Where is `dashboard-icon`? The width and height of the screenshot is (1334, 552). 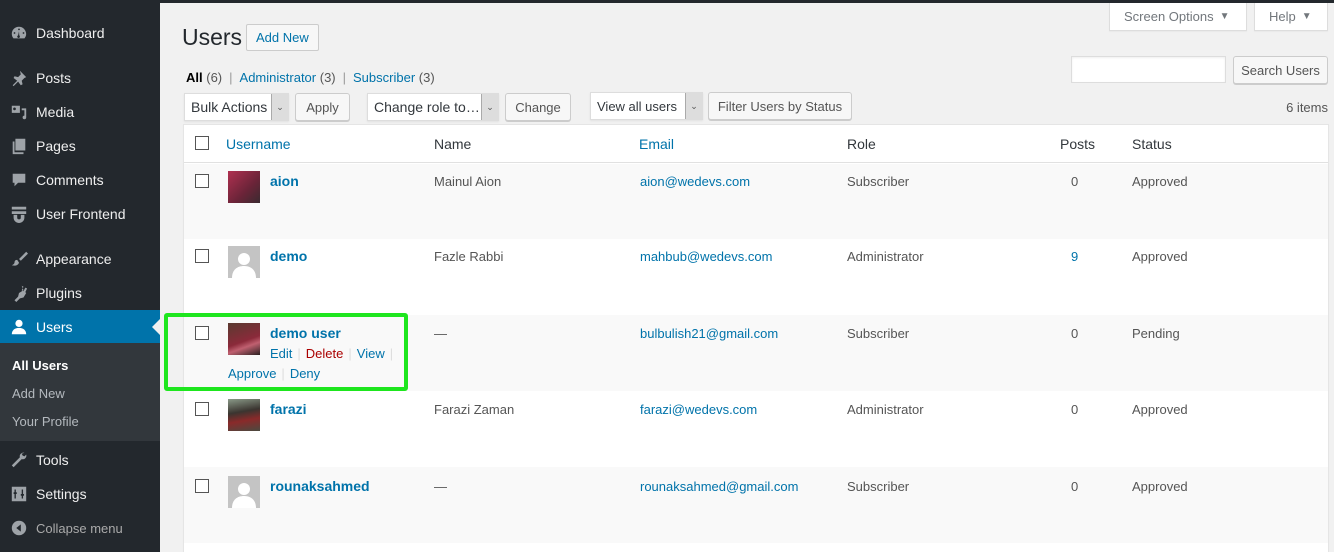 dashboard-icon is located at coordinates (18, 33).